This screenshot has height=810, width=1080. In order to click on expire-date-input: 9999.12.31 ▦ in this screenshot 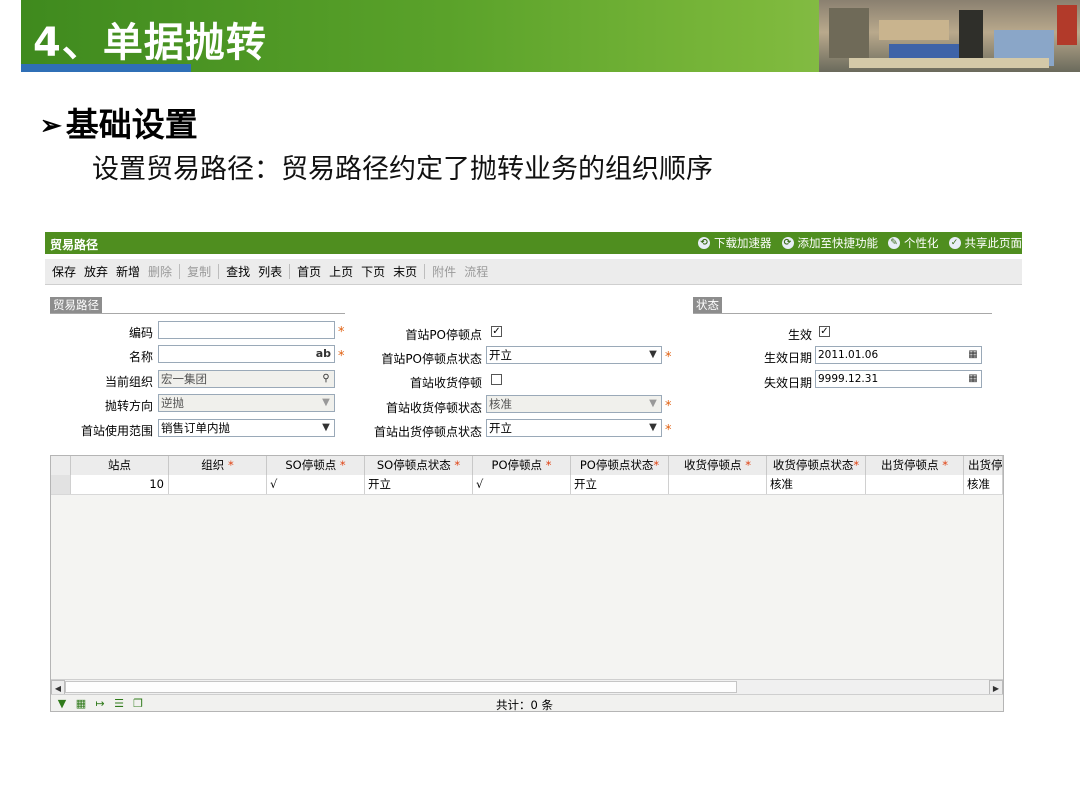, I will do `click(898, 379)`.